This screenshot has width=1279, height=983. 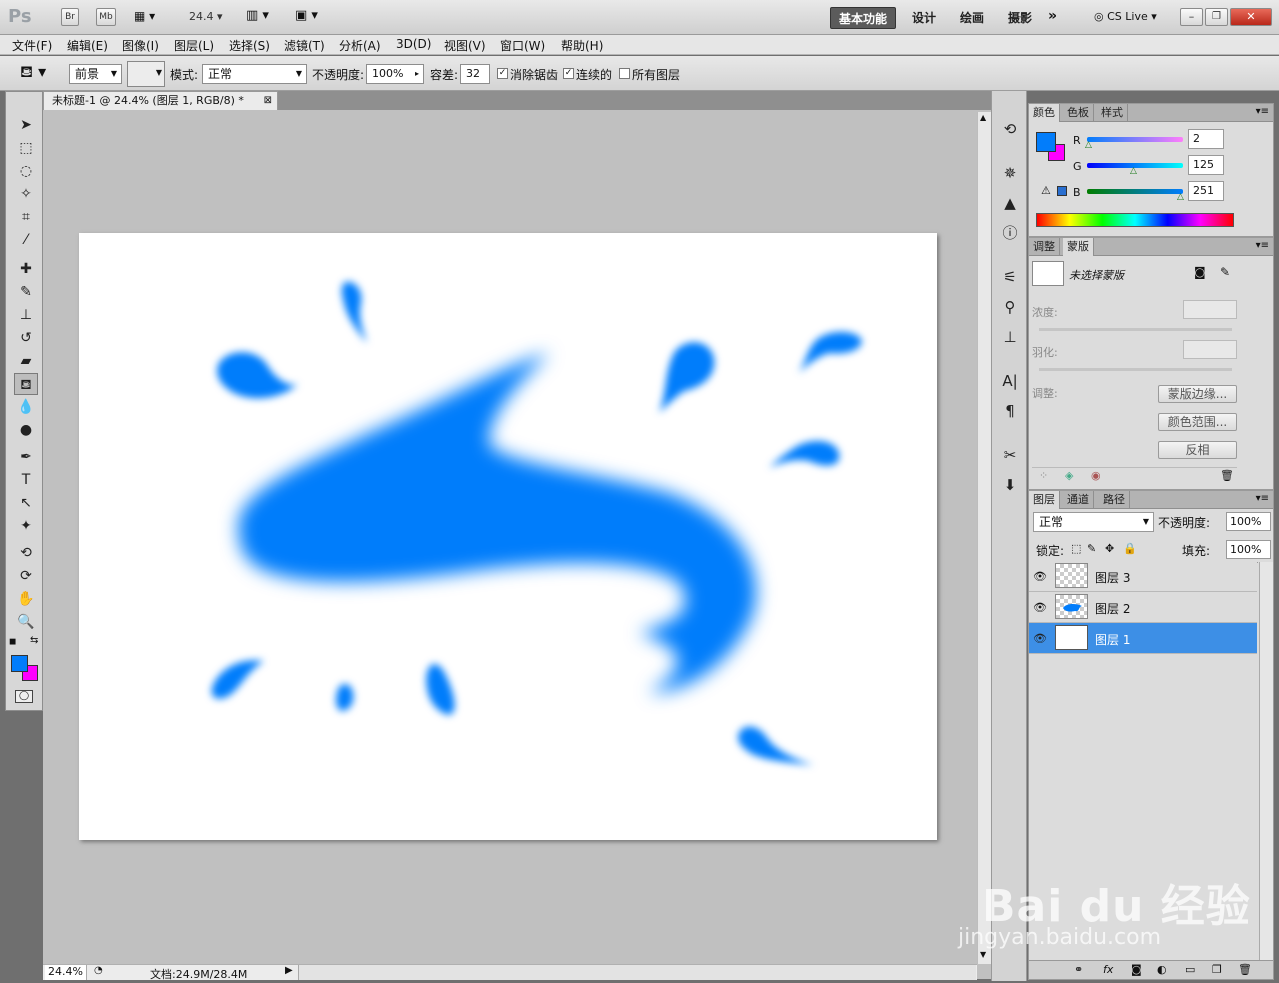 I want to click on r-slider, so click(x=1135, y=139).